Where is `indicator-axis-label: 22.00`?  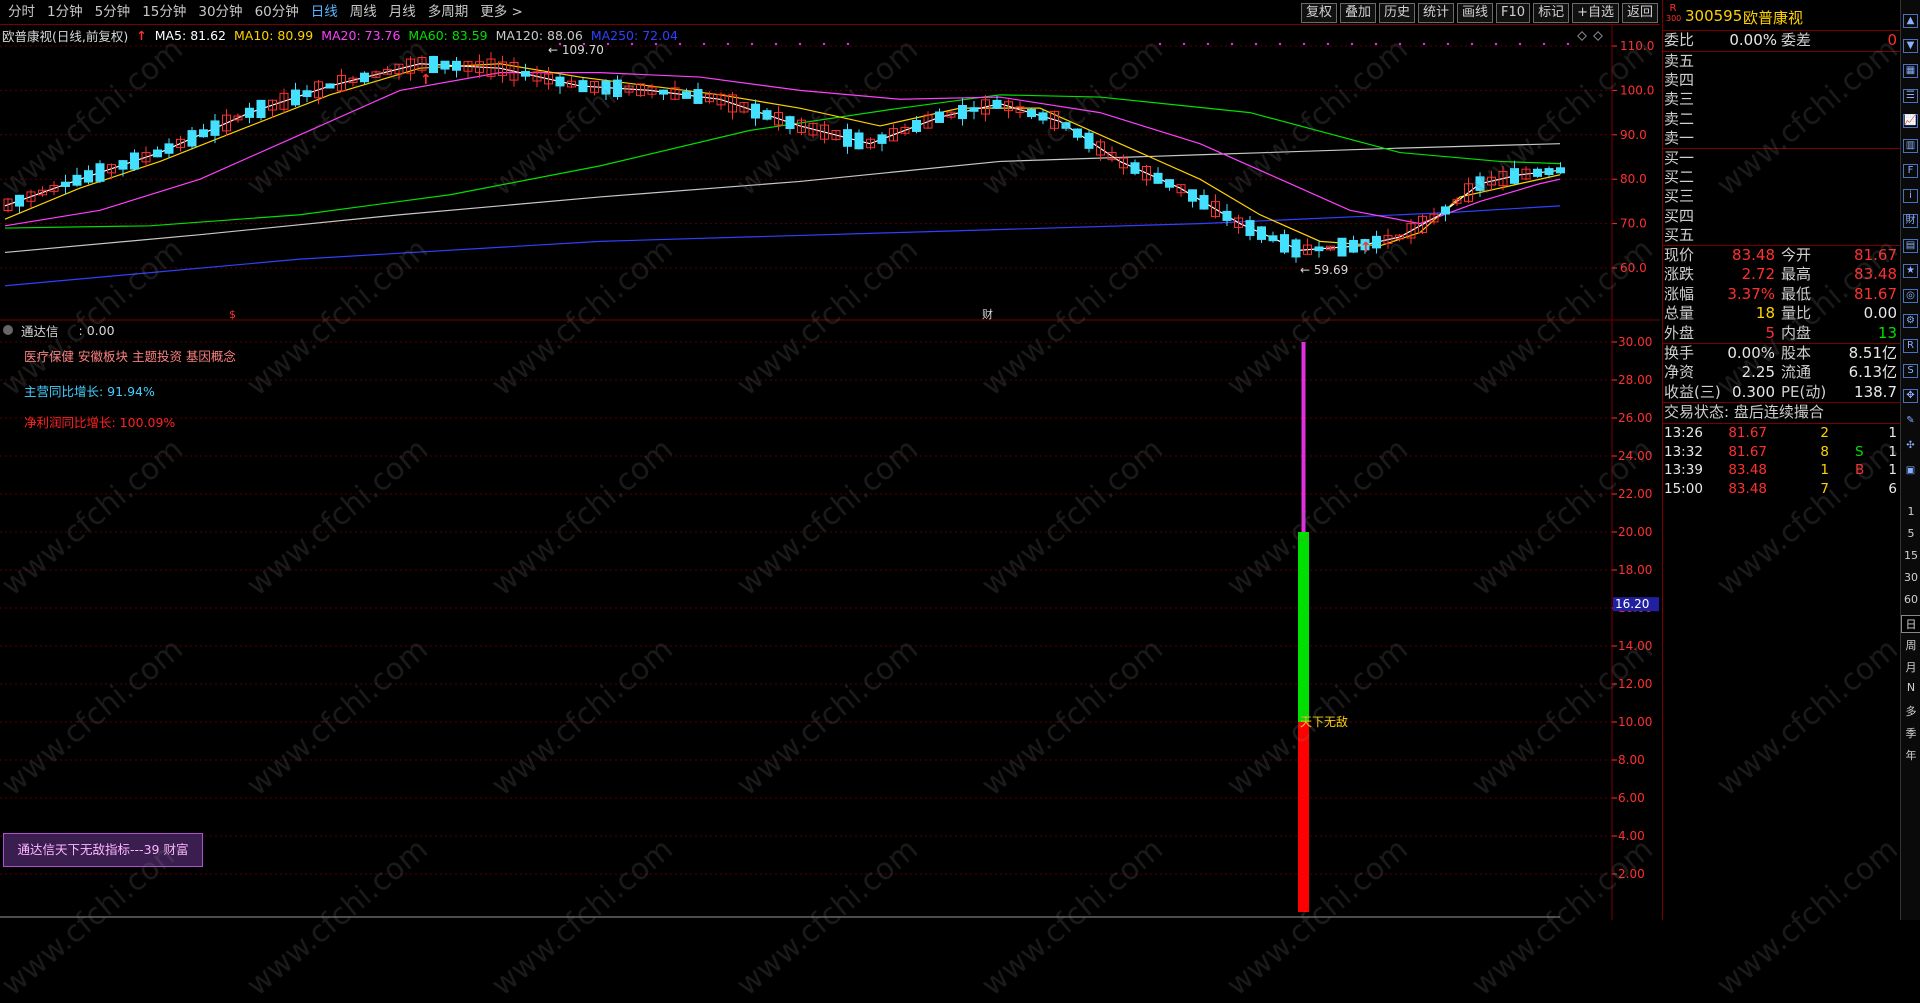
indicator-axis-label: 22.00 is located at coordinates (1635, 494).